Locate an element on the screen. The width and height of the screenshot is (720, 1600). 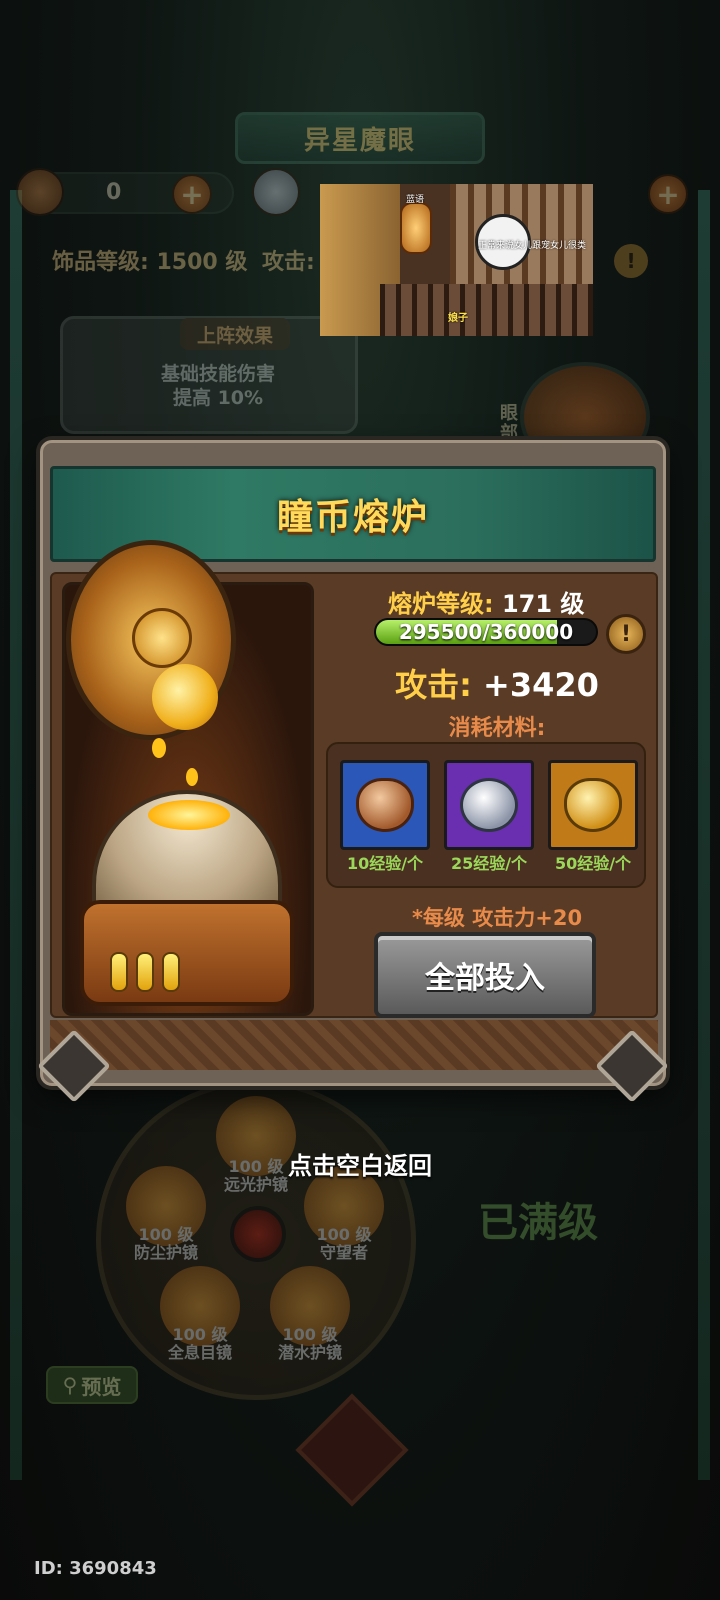
accessory-level: 饰品等级: 1500 级 is located at coordinates (150, 262).